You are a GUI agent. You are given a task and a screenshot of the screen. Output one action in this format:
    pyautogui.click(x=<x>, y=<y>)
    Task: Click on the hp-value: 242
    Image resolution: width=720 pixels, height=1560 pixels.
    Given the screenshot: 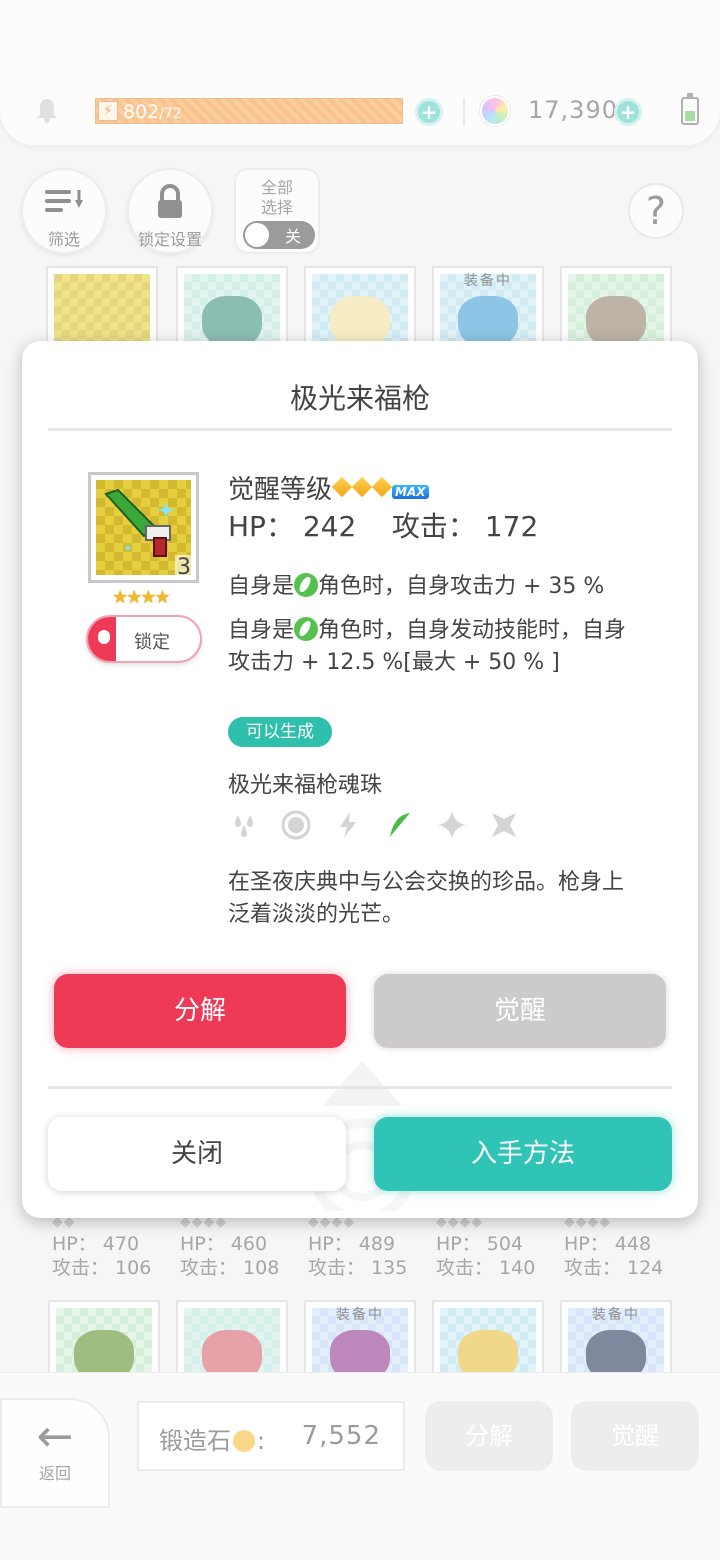 What is the action you would take?
    pyautogui.click(x=329, y=526)
    